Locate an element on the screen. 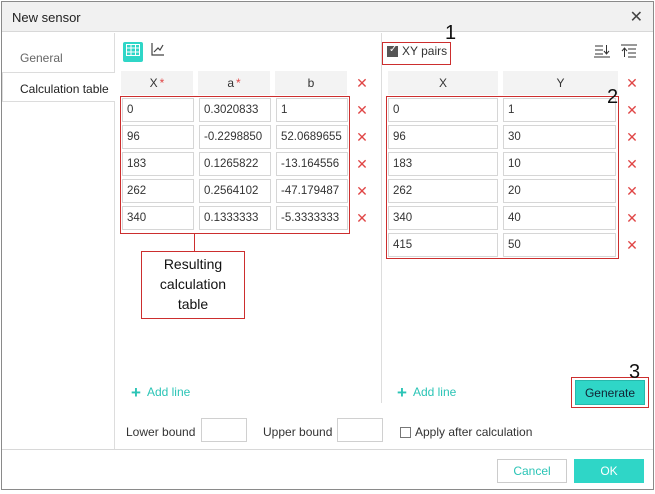  export-glyph is located at coordinates (629, 51).